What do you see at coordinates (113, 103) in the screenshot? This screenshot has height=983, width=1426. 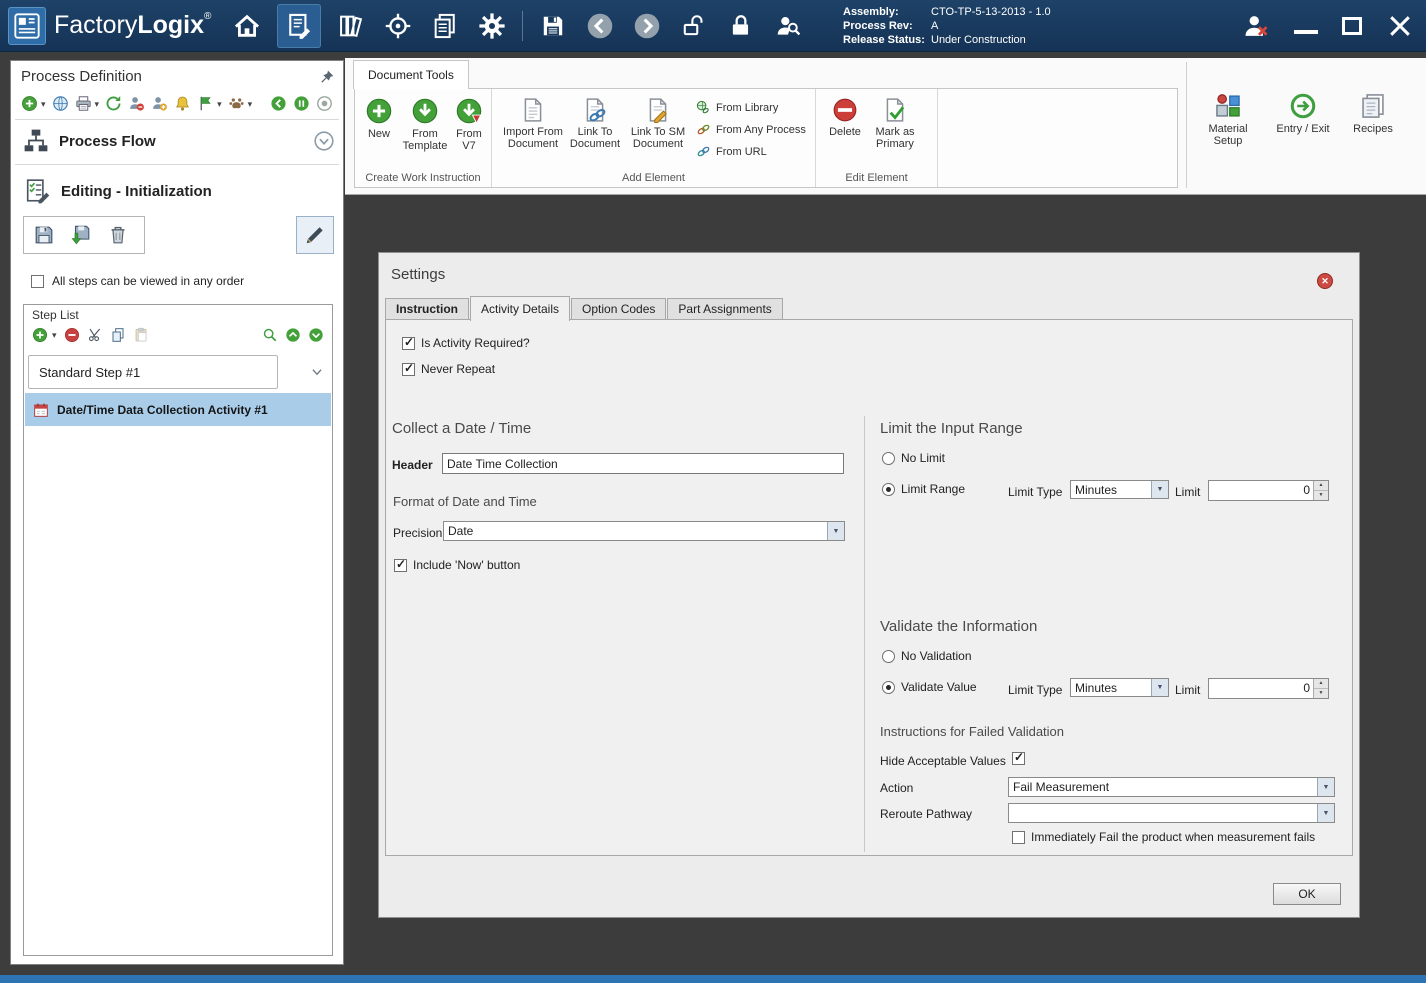 I see `sync-icon` at bounding box center [113, 103].